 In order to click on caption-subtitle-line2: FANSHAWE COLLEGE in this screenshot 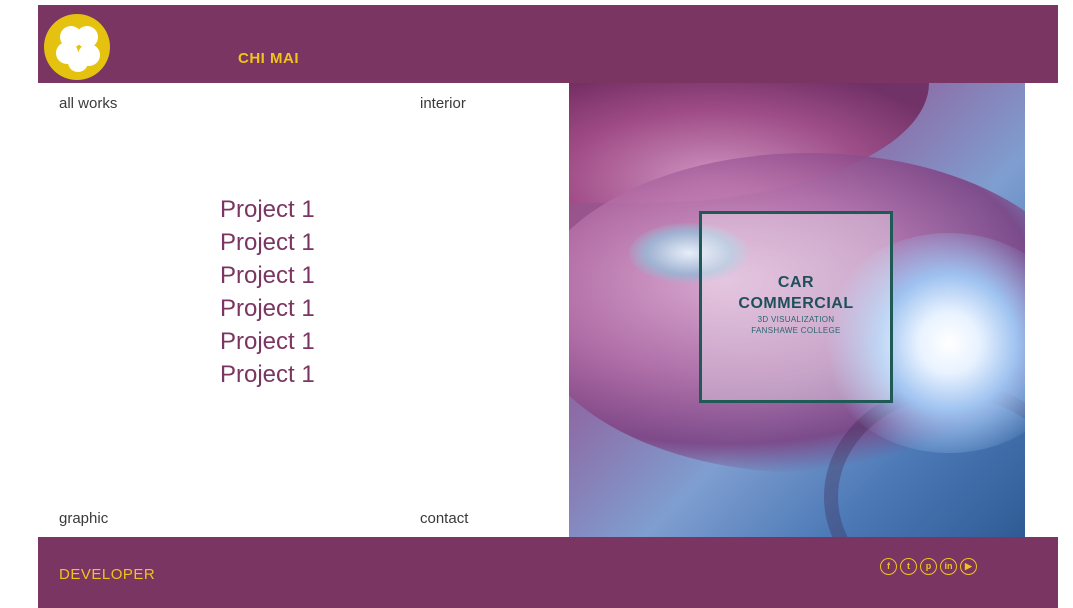, I will do `click(796, 330)`.